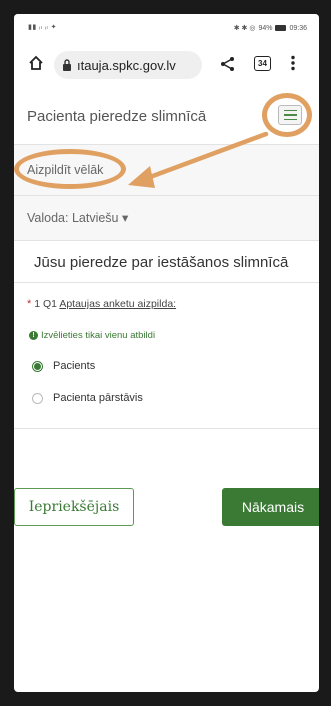 This screenshot has height=706, width=331. Describe the element at coordinates (281, 28) in the screenshot. I see `battery-icon` at that location.